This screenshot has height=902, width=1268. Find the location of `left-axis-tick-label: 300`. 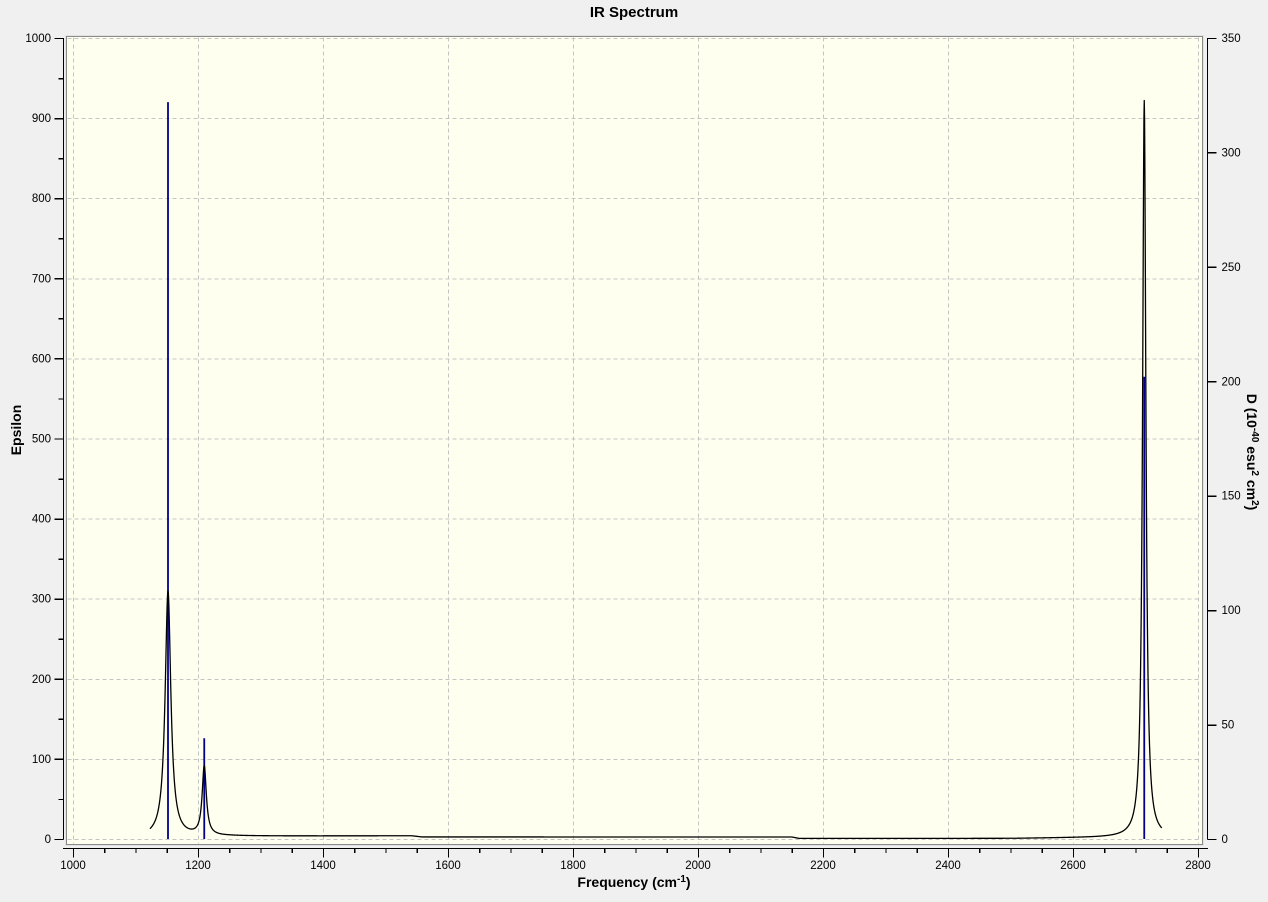

left-axis-tick-label: 300 is located at coordinates (41, 600).